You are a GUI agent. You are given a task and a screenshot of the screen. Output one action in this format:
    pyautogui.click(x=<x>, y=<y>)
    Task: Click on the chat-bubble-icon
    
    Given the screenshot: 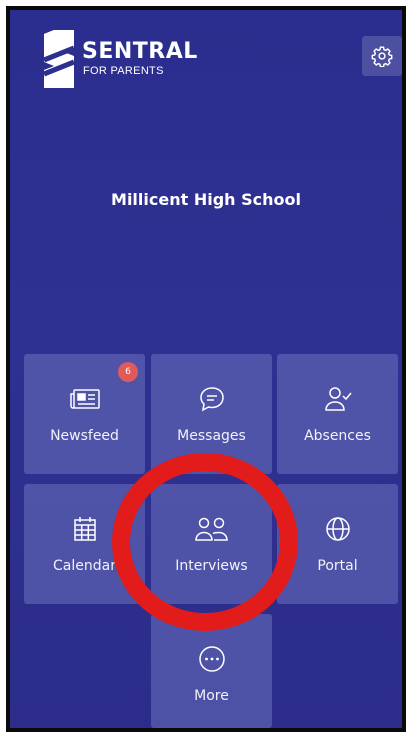 What is the action you would take?
    pyautogui.click(x=211, y=399)
    